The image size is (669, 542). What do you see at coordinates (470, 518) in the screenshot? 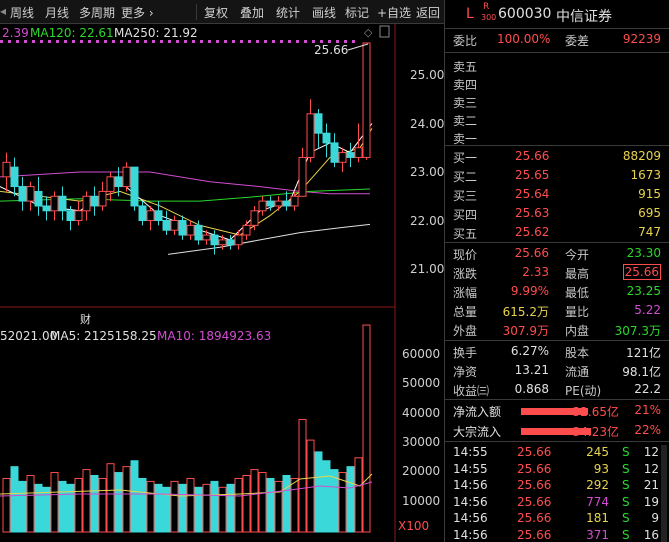
I see `tick-time: 14:56` at bounding box center [470, 518].